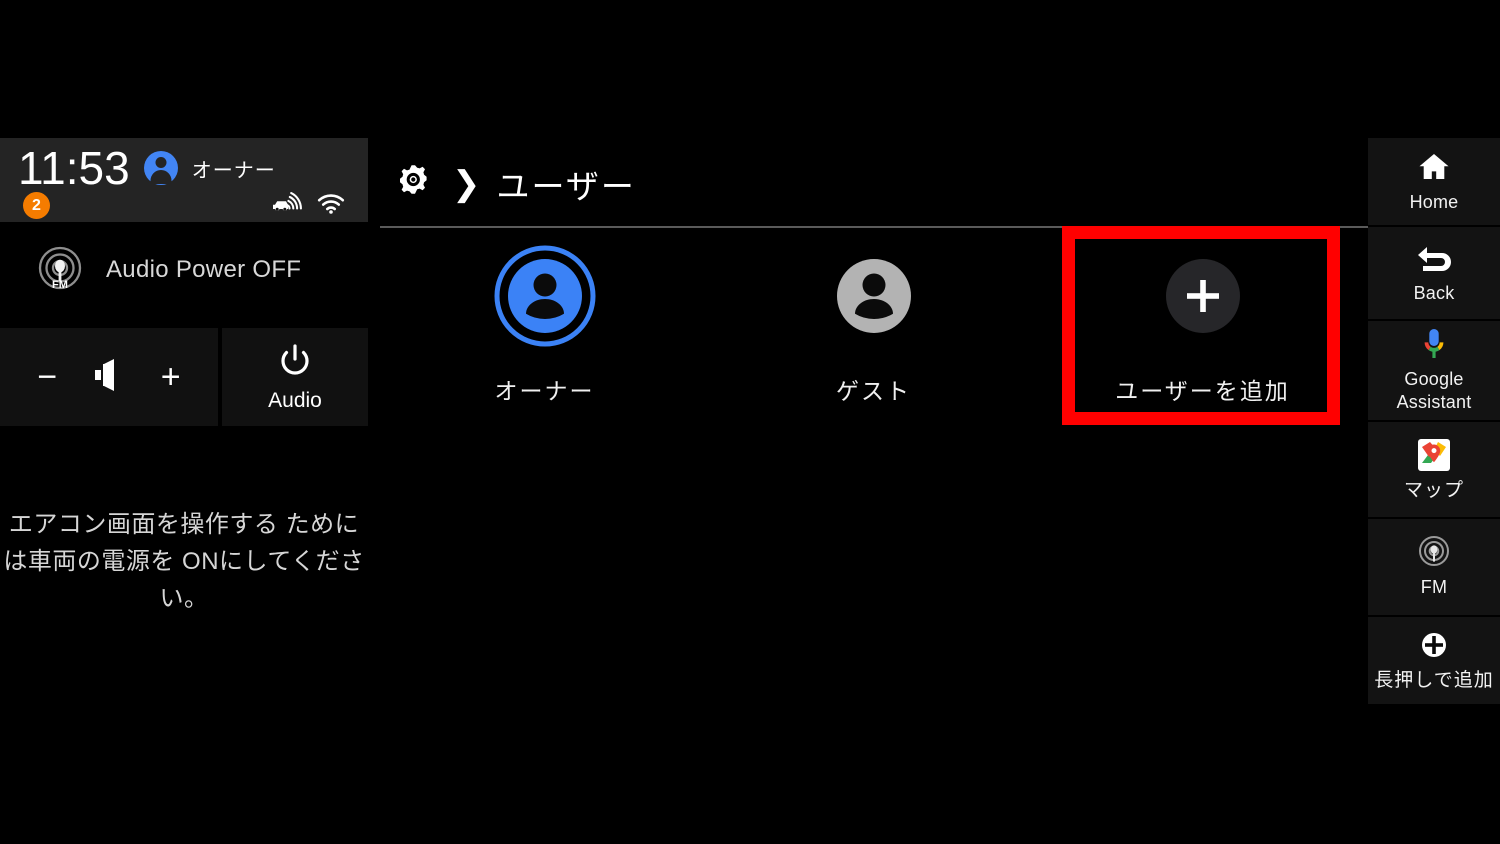  I want to click on current-user-name: オーナー, so click(233, 170).